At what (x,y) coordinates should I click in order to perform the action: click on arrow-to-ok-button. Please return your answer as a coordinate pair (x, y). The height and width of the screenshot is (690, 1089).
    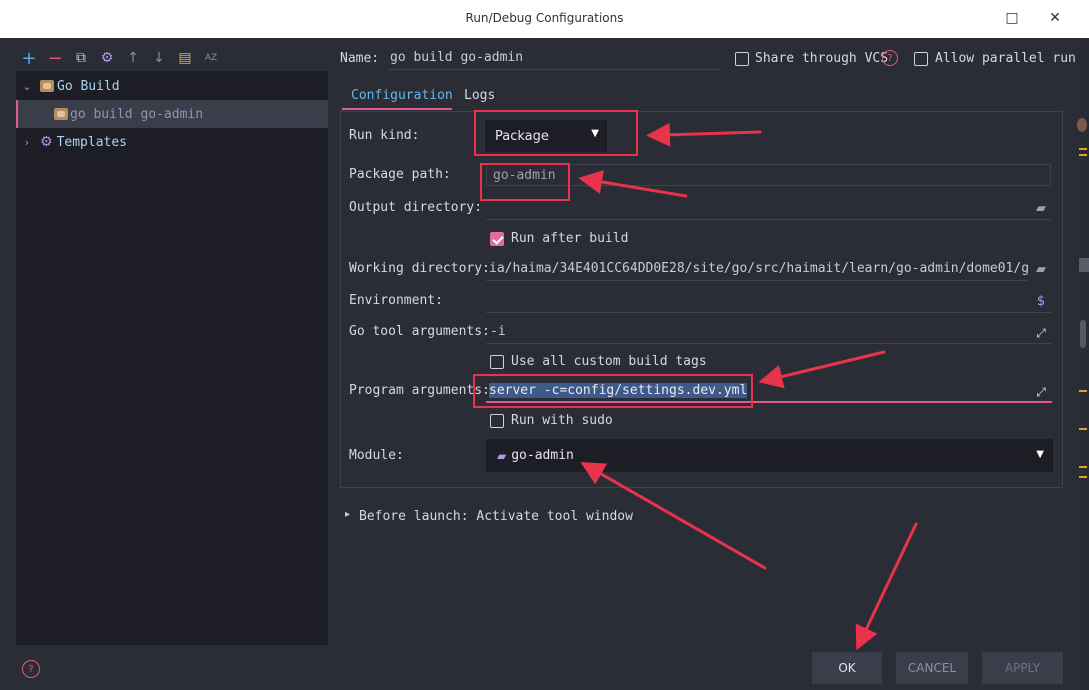
    Looking at the image, I should click on (886, 586).